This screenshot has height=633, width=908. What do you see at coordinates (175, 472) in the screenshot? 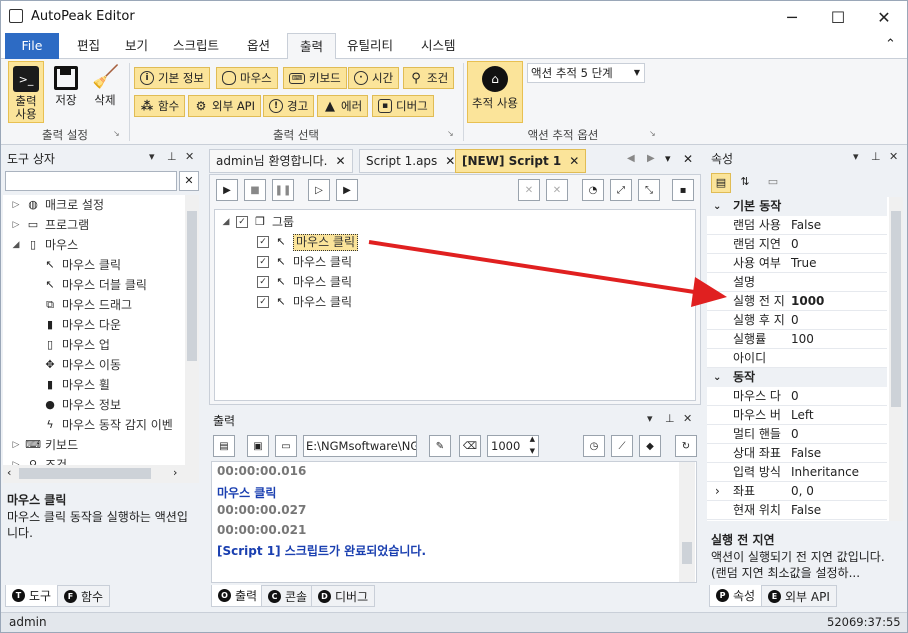
I see `scroll-right-icon: ›` at bounding box center [175, 472].